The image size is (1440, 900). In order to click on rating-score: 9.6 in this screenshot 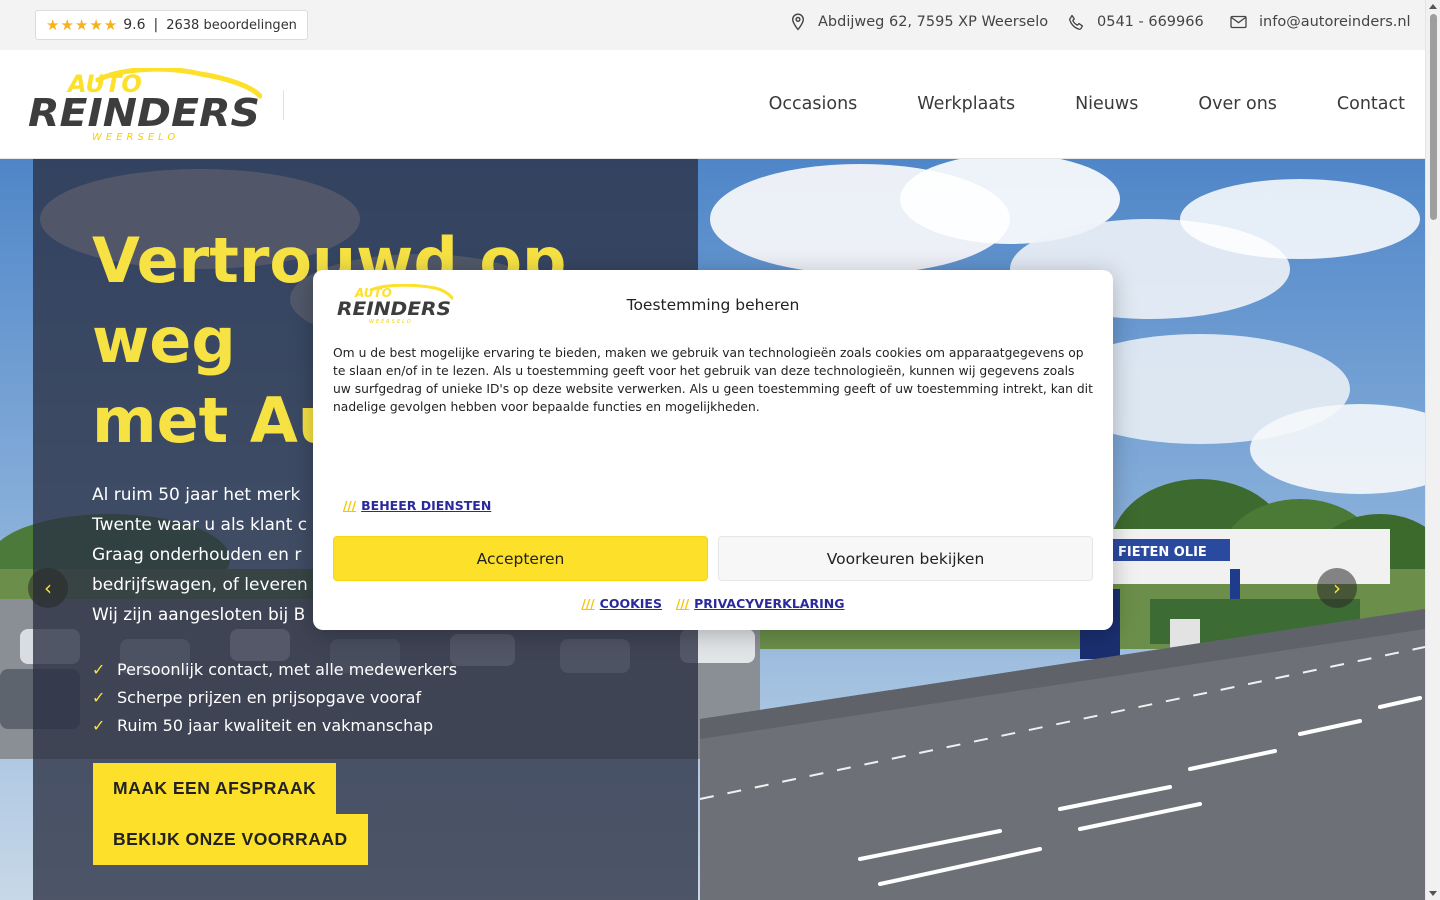, I will do `click(134, 25)`.